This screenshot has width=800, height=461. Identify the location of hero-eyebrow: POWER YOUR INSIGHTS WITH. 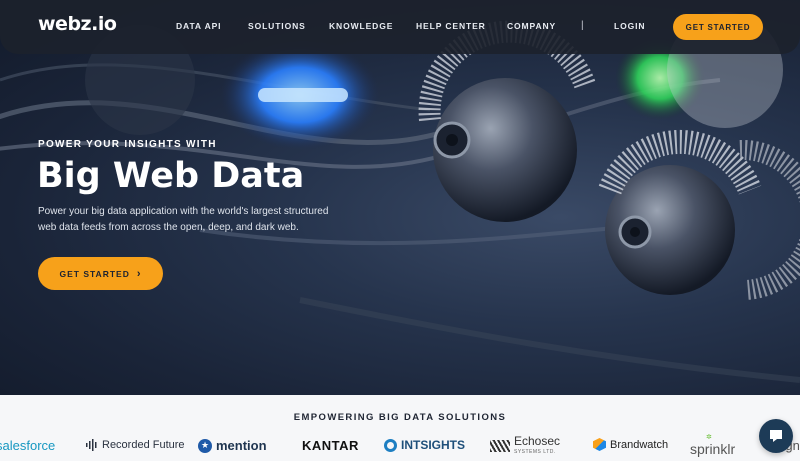
(127, 144).